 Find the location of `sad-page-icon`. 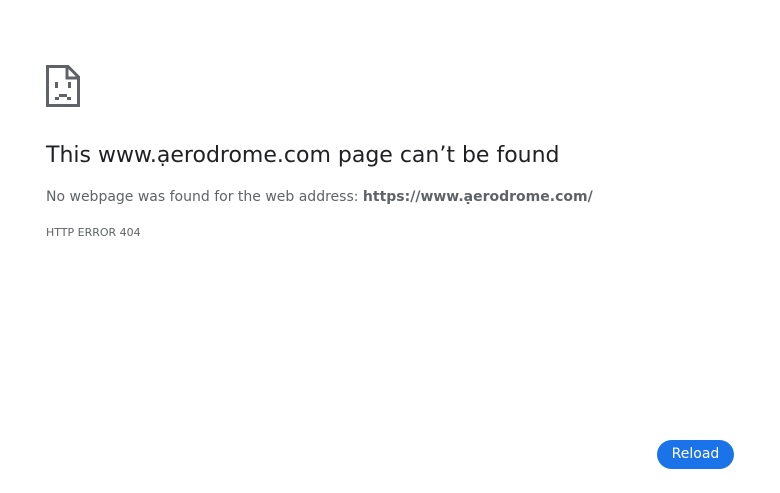

sad-page-icon is located at coordinates (63, 86).